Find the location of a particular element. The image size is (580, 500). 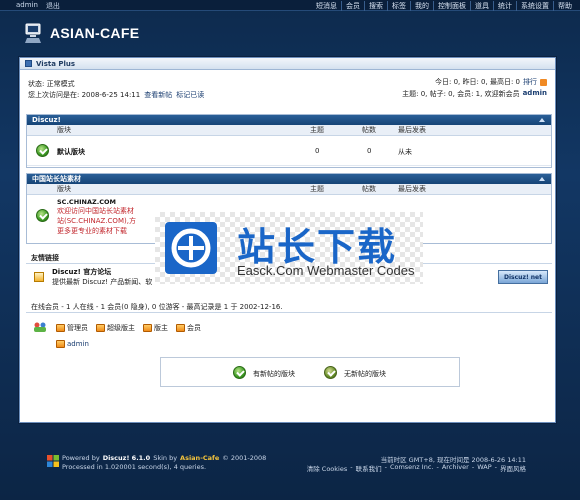

top-nav: 短消息 会员 搜索 标签 我的 控制面板 道具 统计 系统设置 帮助 is located at coordinates (444, 6).